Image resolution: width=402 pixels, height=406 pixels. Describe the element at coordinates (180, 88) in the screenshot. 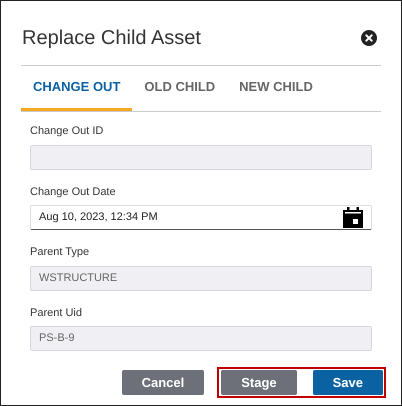

I see `tab: OLD CHILD` at that location.